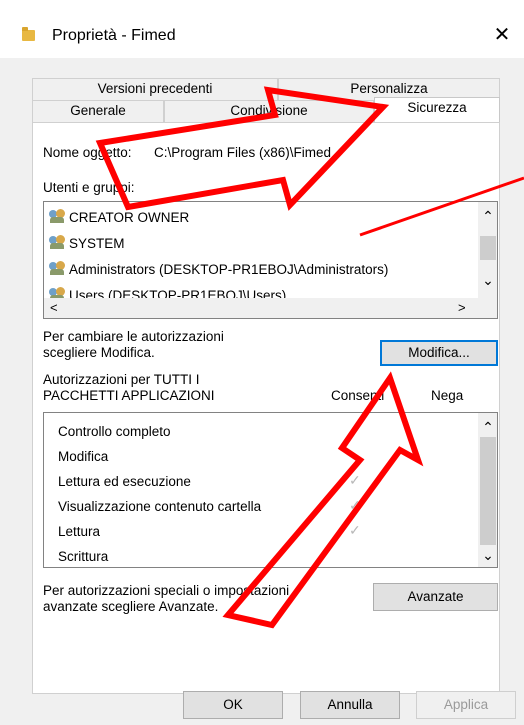  Describe the element at coordinates (441, 206) in the screenshot. I see `red-pointer-line` at that location.